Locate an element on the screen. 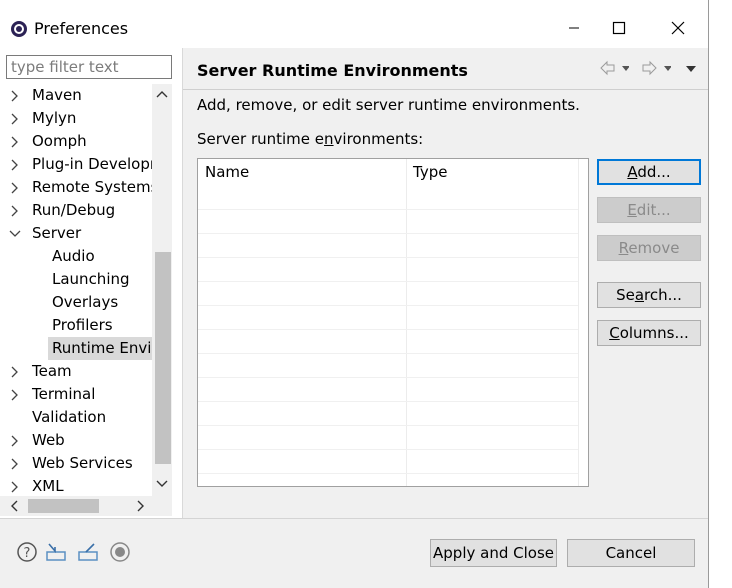 The image size is (732, 588). maximize-button is located at coordinates (619, 28).